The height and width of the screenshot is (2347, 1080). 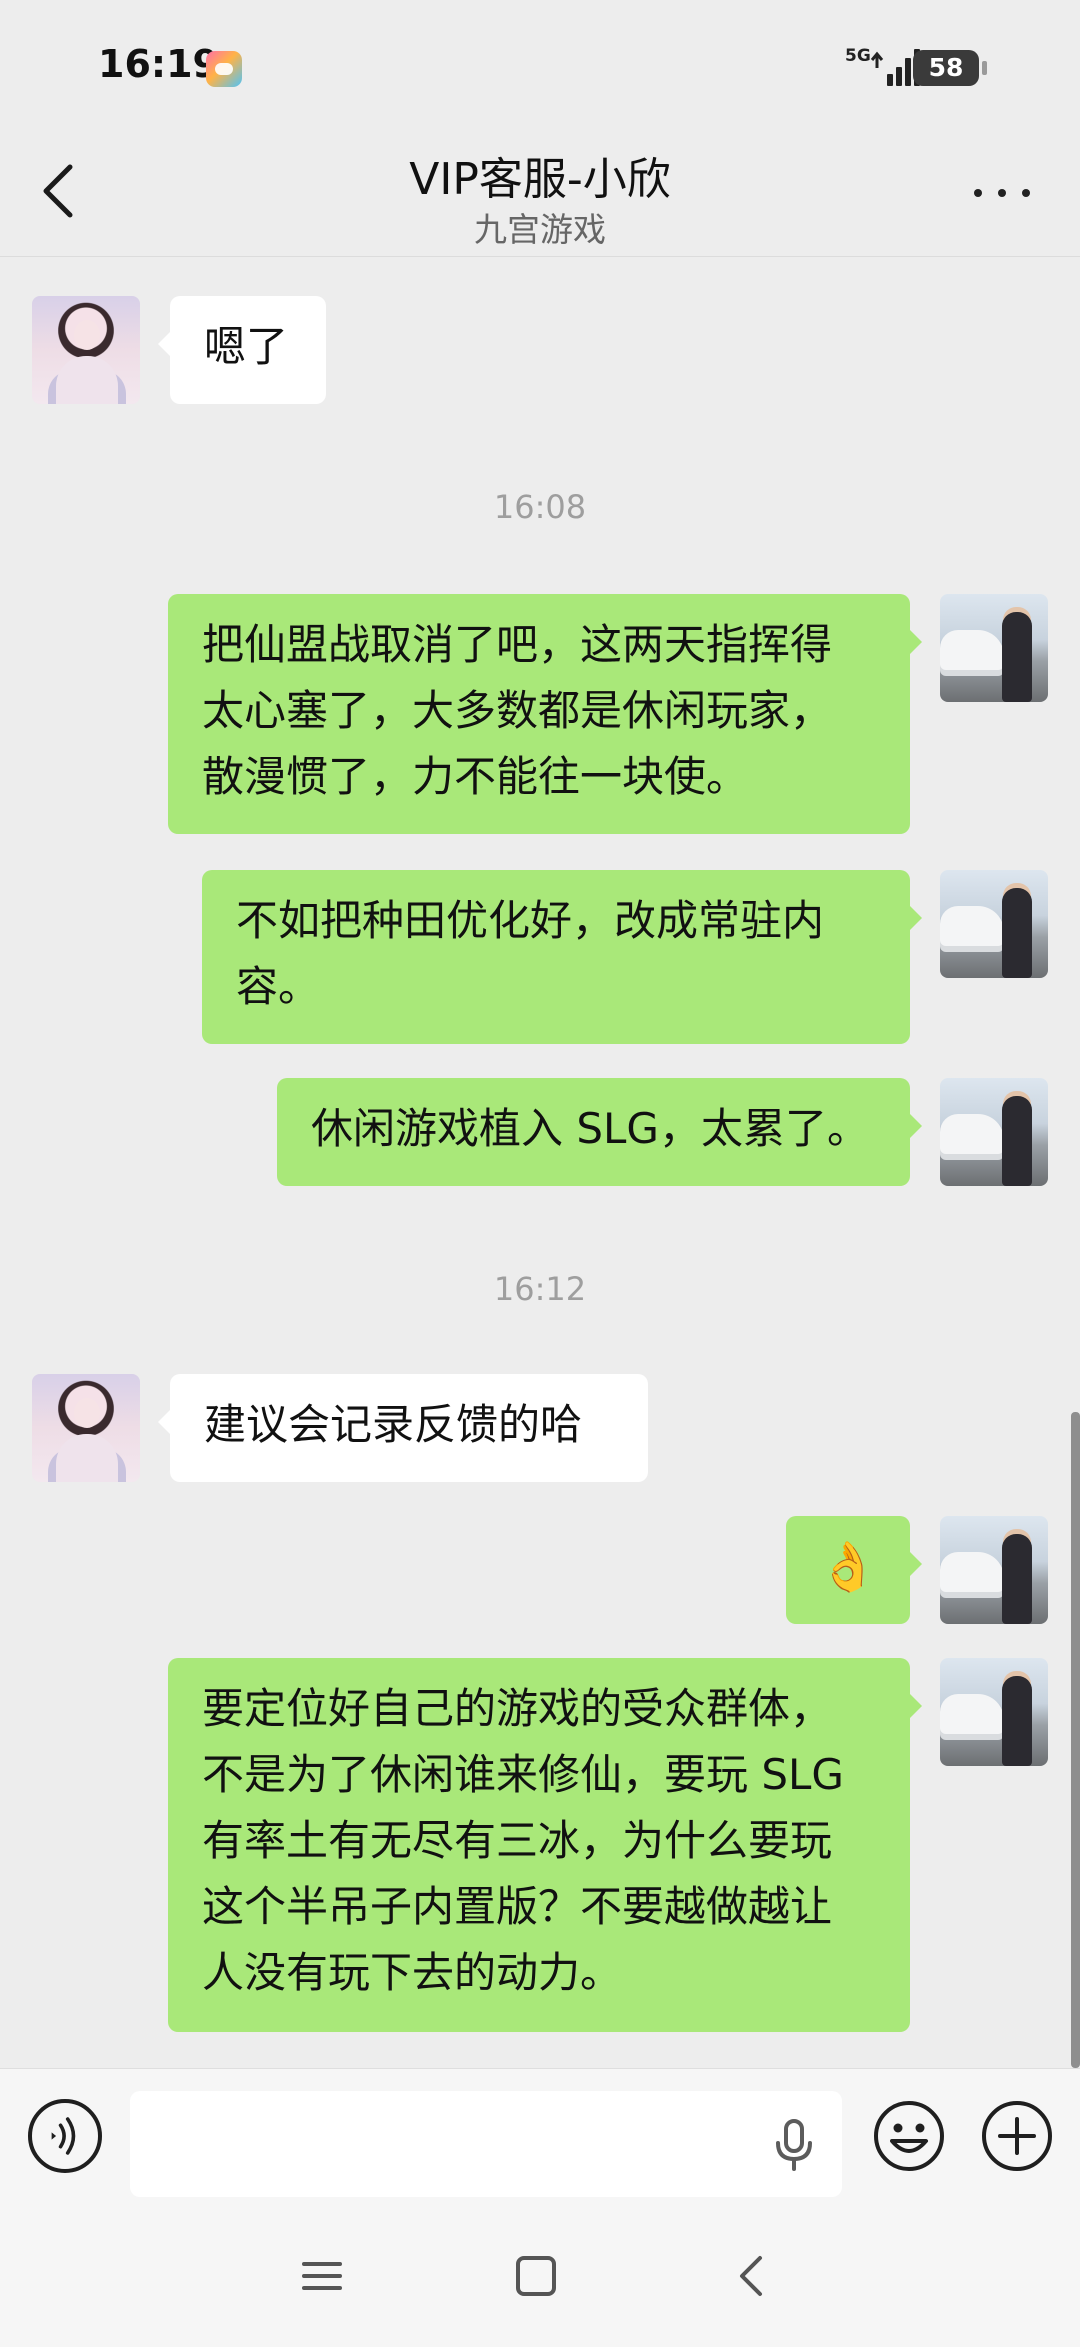 I want to click on message-line: 不是为了休闲谁来修仙，要玩 SLG, so click(x=523, y=1774).